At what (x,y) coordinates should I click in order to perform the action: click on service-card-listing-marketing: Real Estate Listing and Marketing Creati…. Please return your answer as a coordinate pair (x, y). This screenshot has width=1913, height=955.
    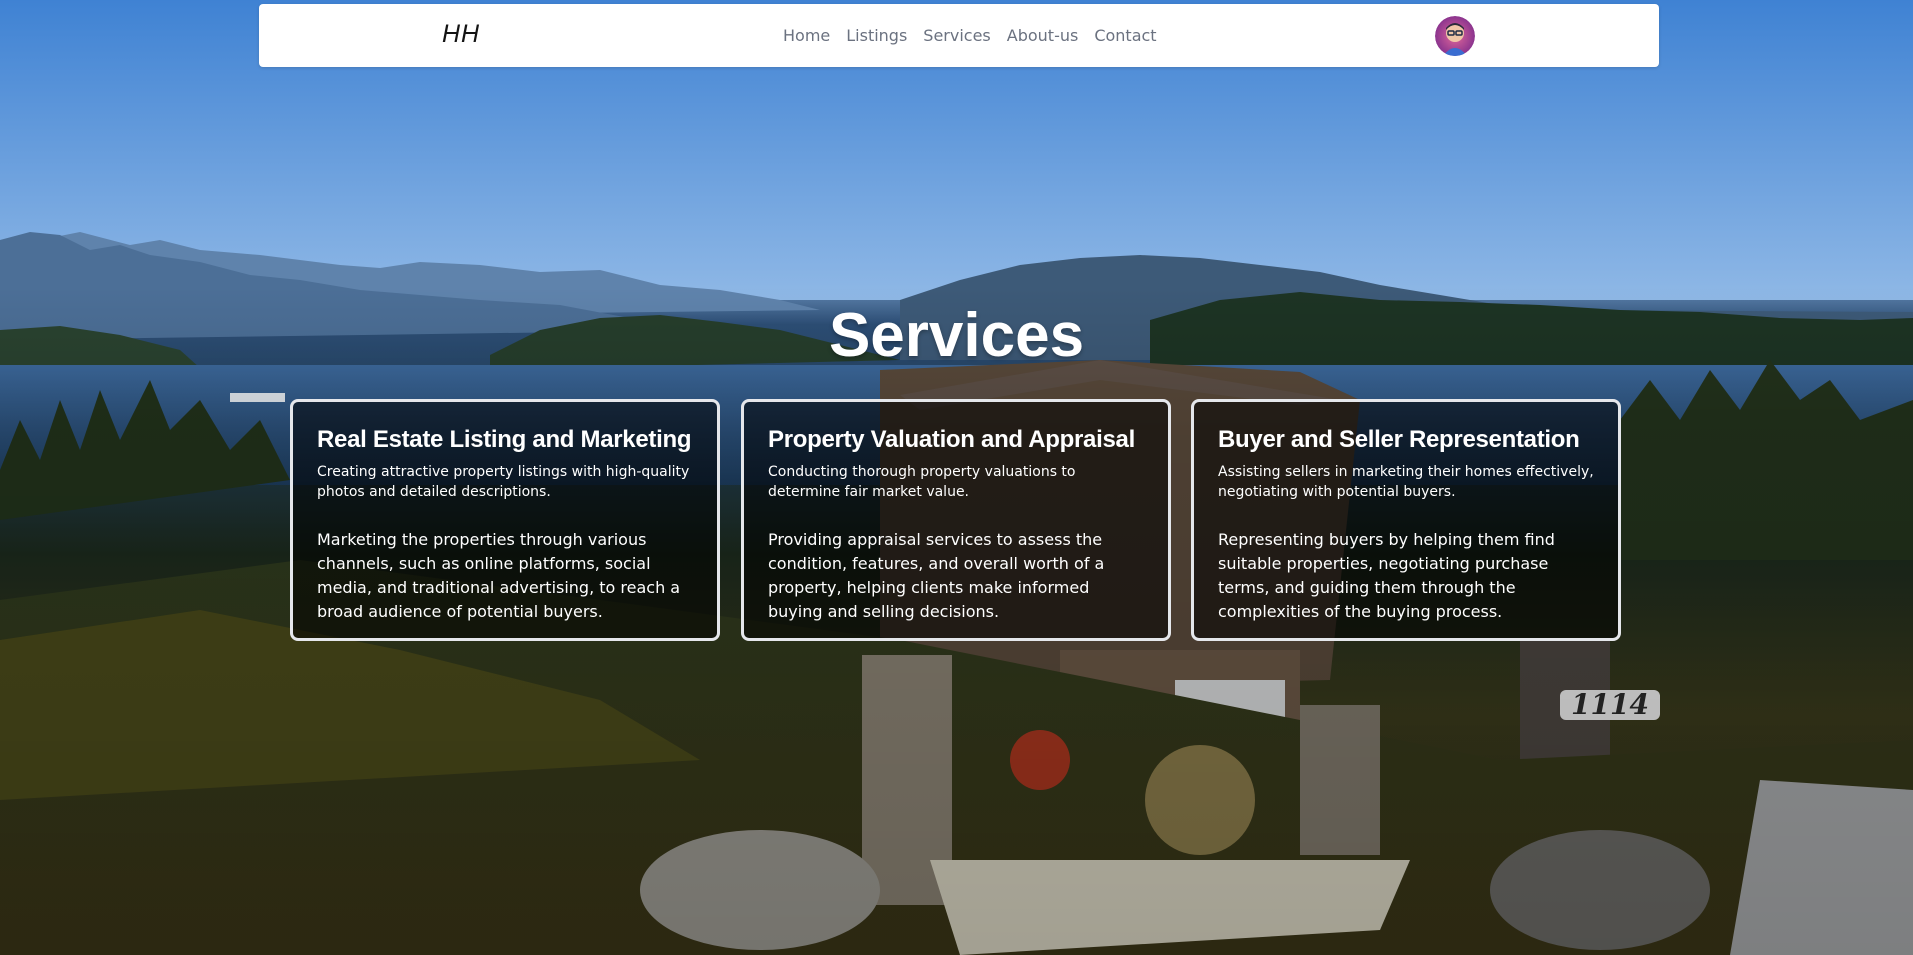
    Looking at the image, I should click on (505, 520).